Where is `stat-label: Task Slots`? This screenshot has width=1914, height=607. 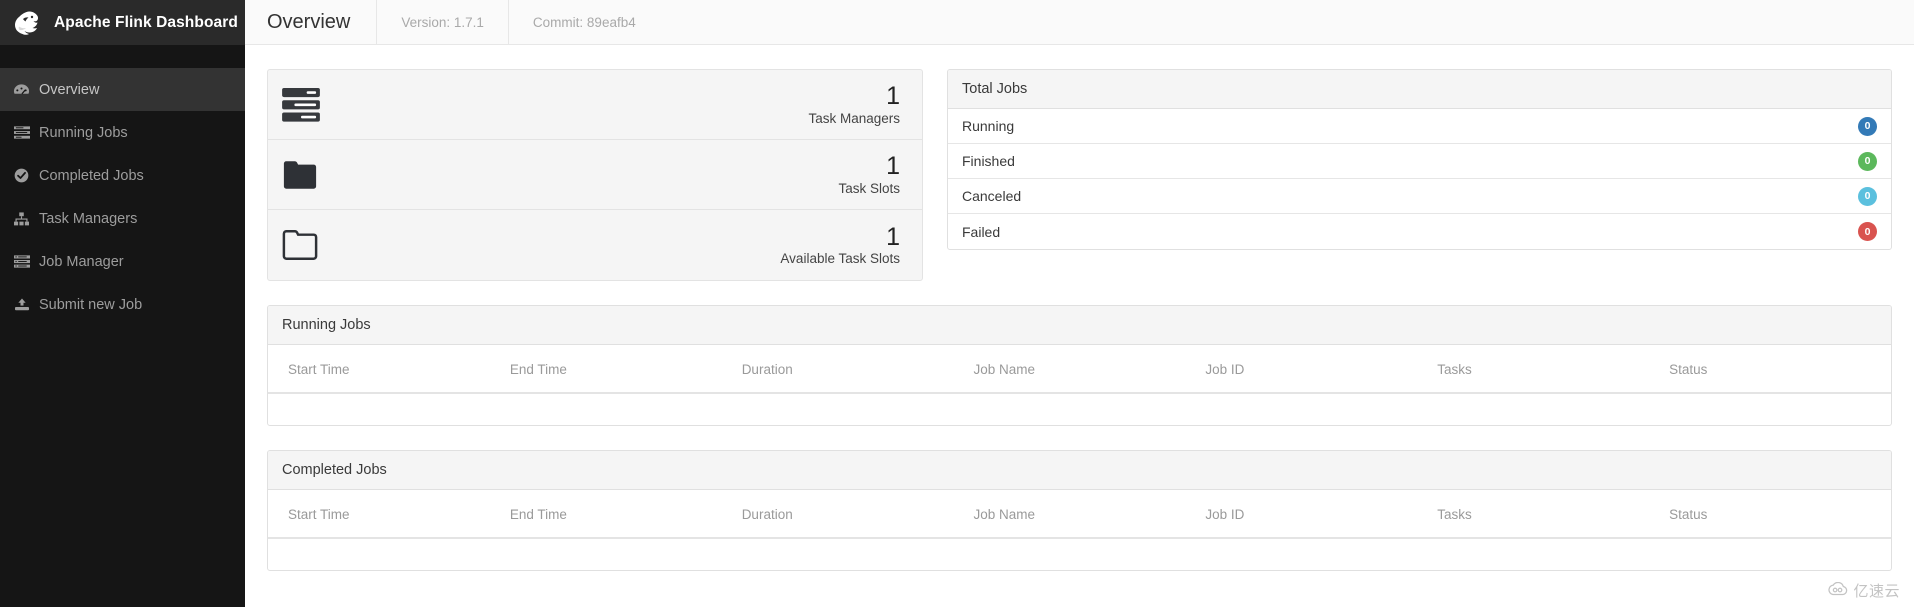
stat-label: Task Slots is located at coordinates (869, 188).